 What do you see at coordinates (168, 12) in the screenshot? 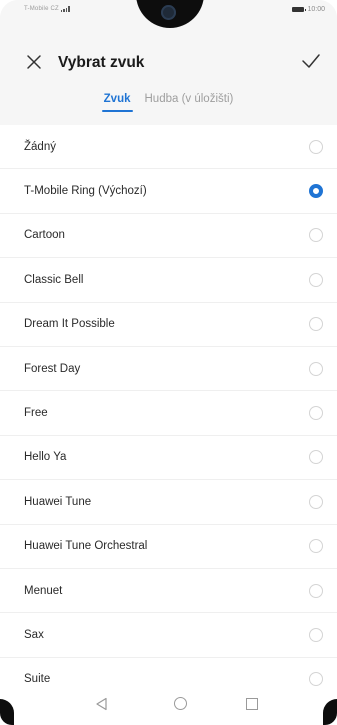
I see `front-camera` at bounding box center [168, 12].